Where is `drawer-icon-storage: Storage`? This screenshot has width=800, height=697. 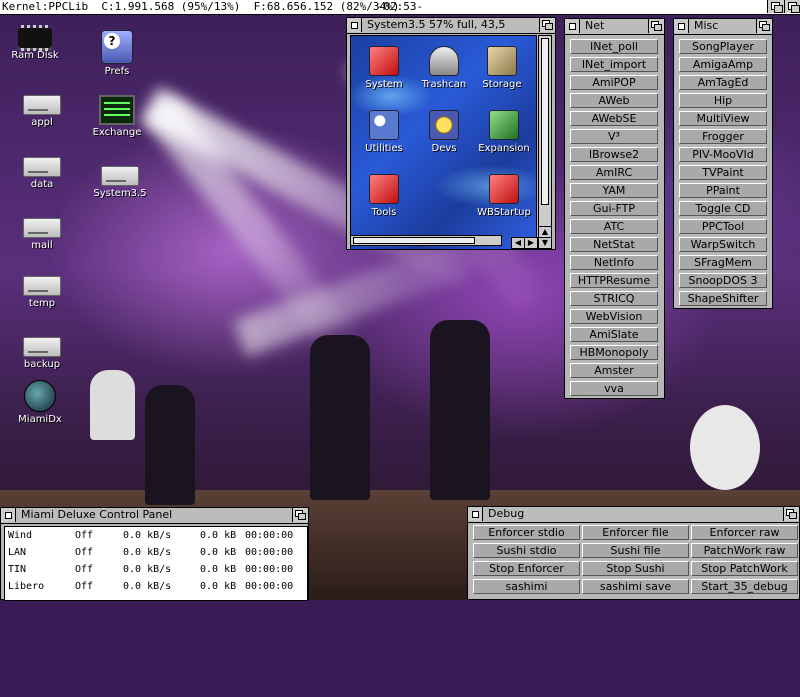 drawer-icon-storage: Storage is located at coordinates (502, 68).